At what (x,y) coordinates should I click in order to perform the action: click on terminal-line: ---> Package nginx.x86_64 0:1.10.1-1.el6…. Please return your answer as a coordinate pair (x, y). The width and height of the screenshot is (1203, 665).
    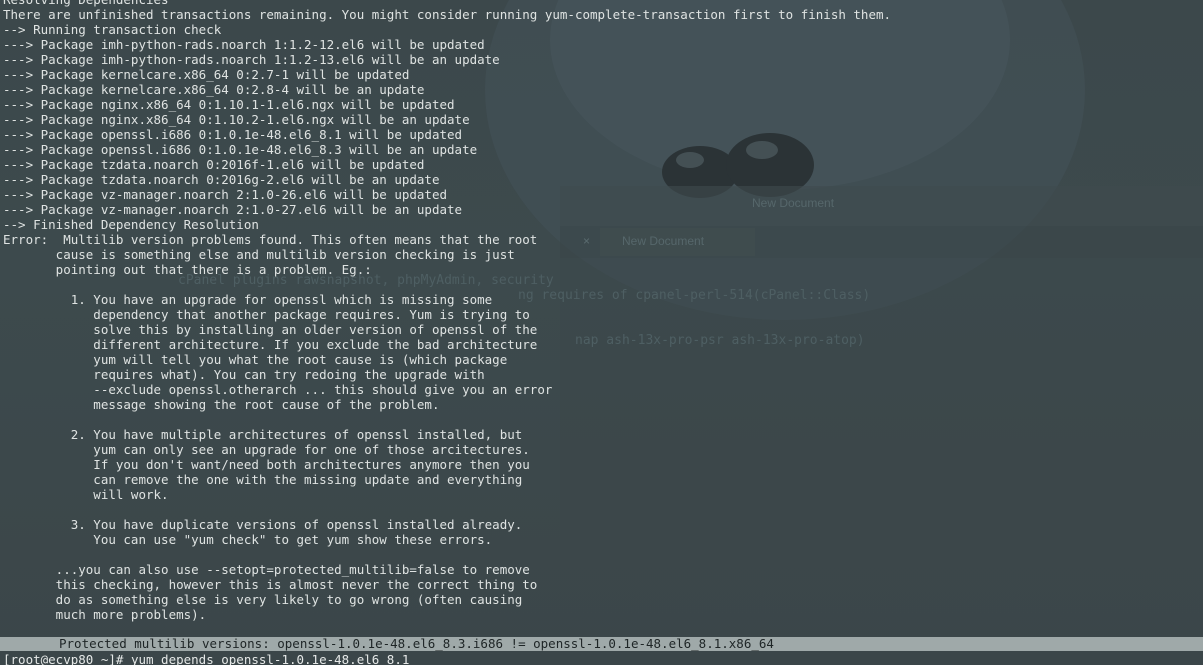
    Looking at the image, I should click on (229, 104).